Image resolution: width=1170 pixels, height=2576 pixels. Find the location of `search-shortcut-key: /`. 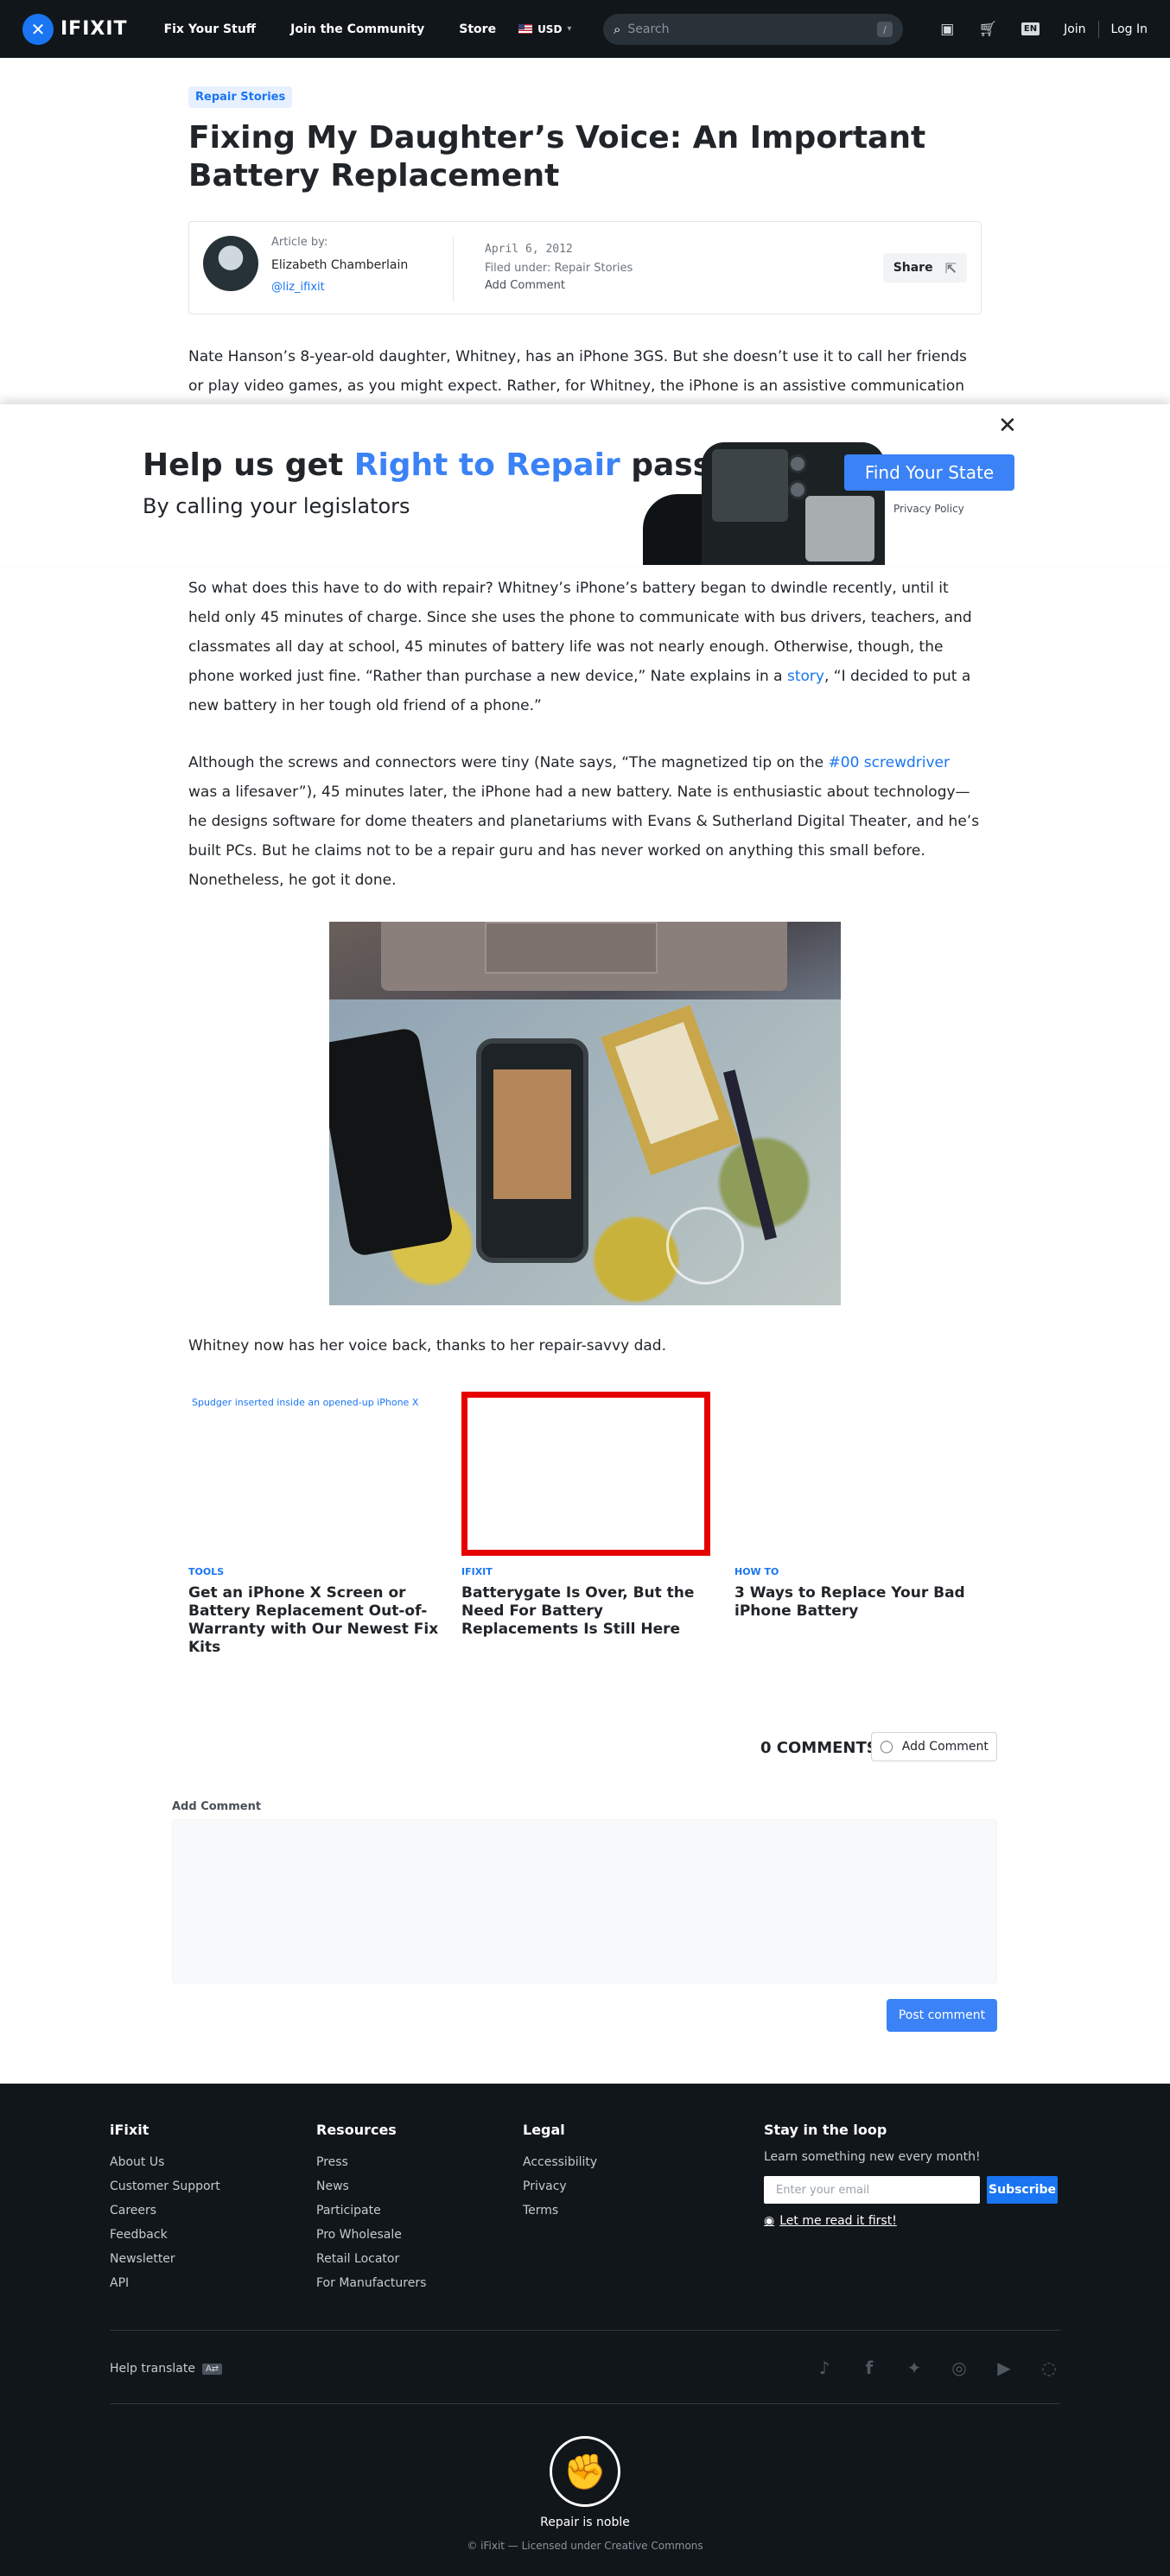

search-shortcut-key: / is located at coordinates (885, 29).